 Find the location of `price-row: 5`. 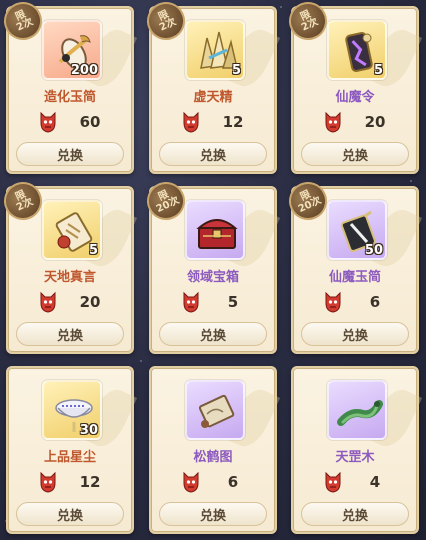

price-row: 5 is located at coordinates (213, 302).